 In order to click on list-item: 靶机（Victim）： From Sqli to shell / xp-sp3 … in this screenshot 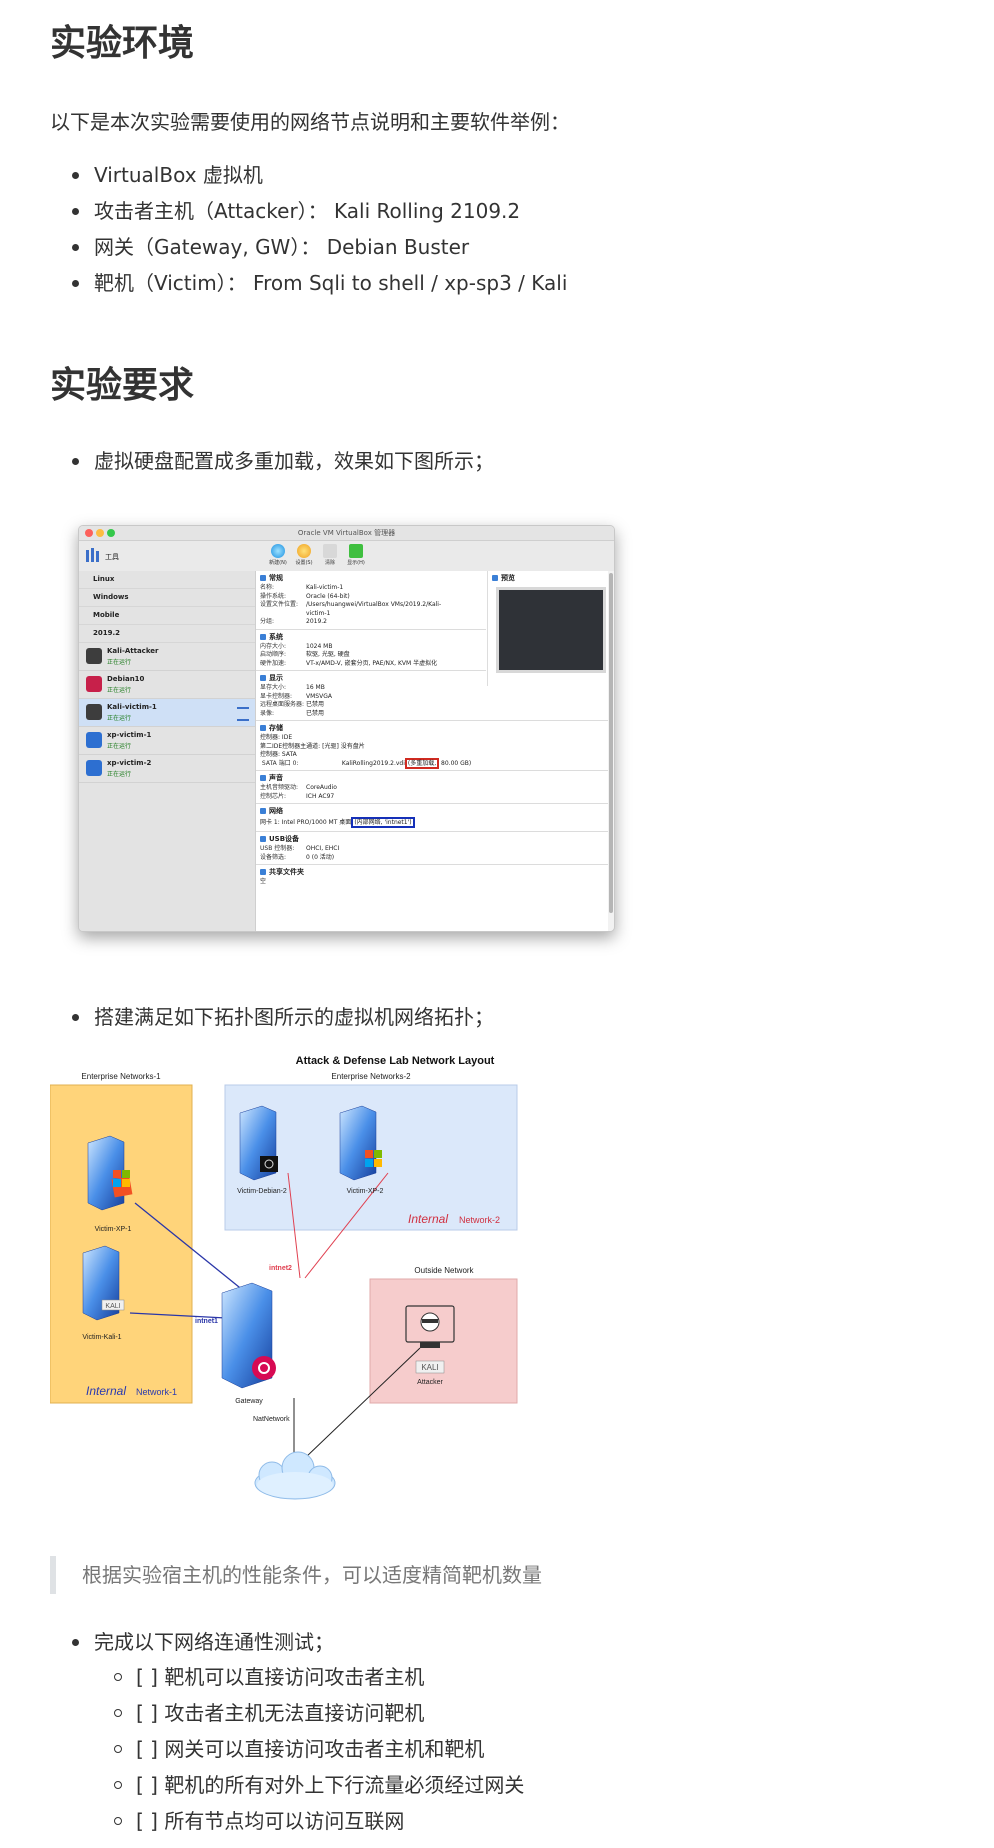, I will do `click(308, 283)`.